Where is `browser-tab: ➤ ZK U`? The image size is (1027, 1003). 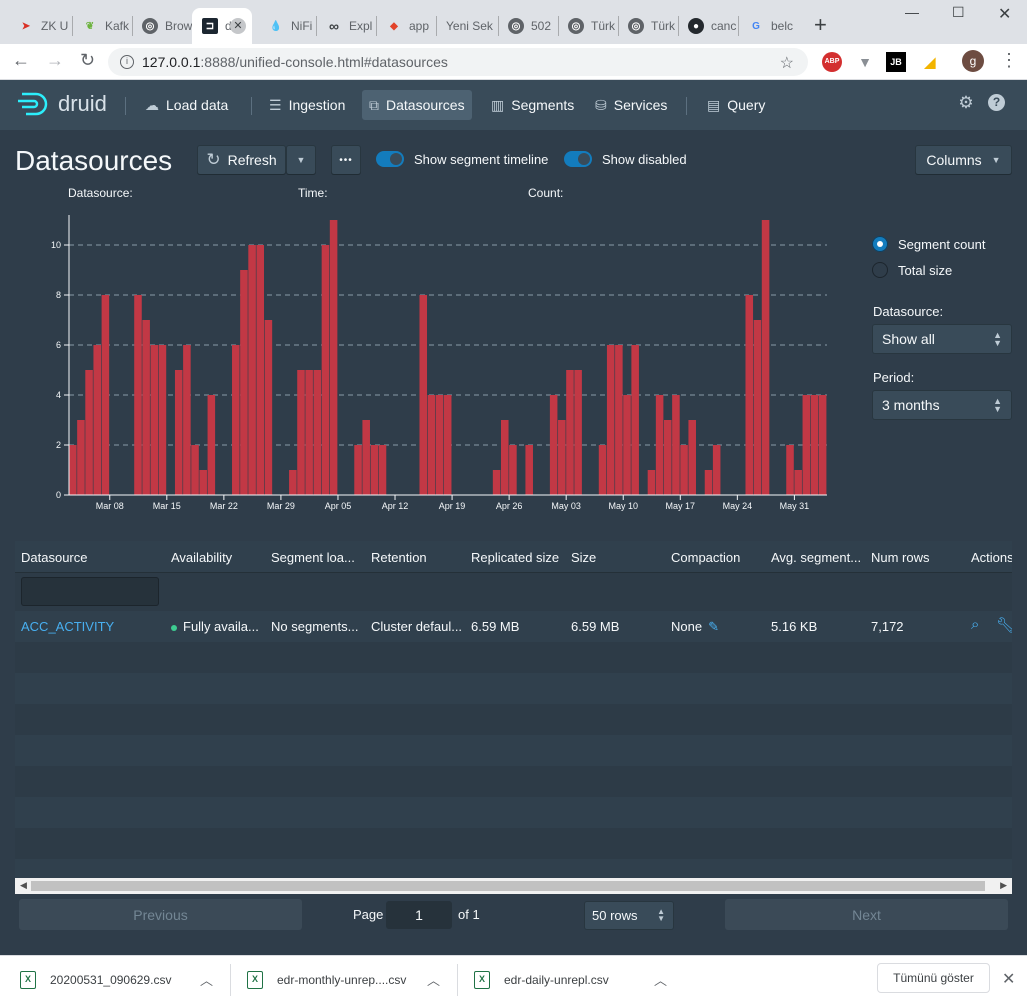 browser-tab: ➤ ZK U is located at coordinates (38, 26).